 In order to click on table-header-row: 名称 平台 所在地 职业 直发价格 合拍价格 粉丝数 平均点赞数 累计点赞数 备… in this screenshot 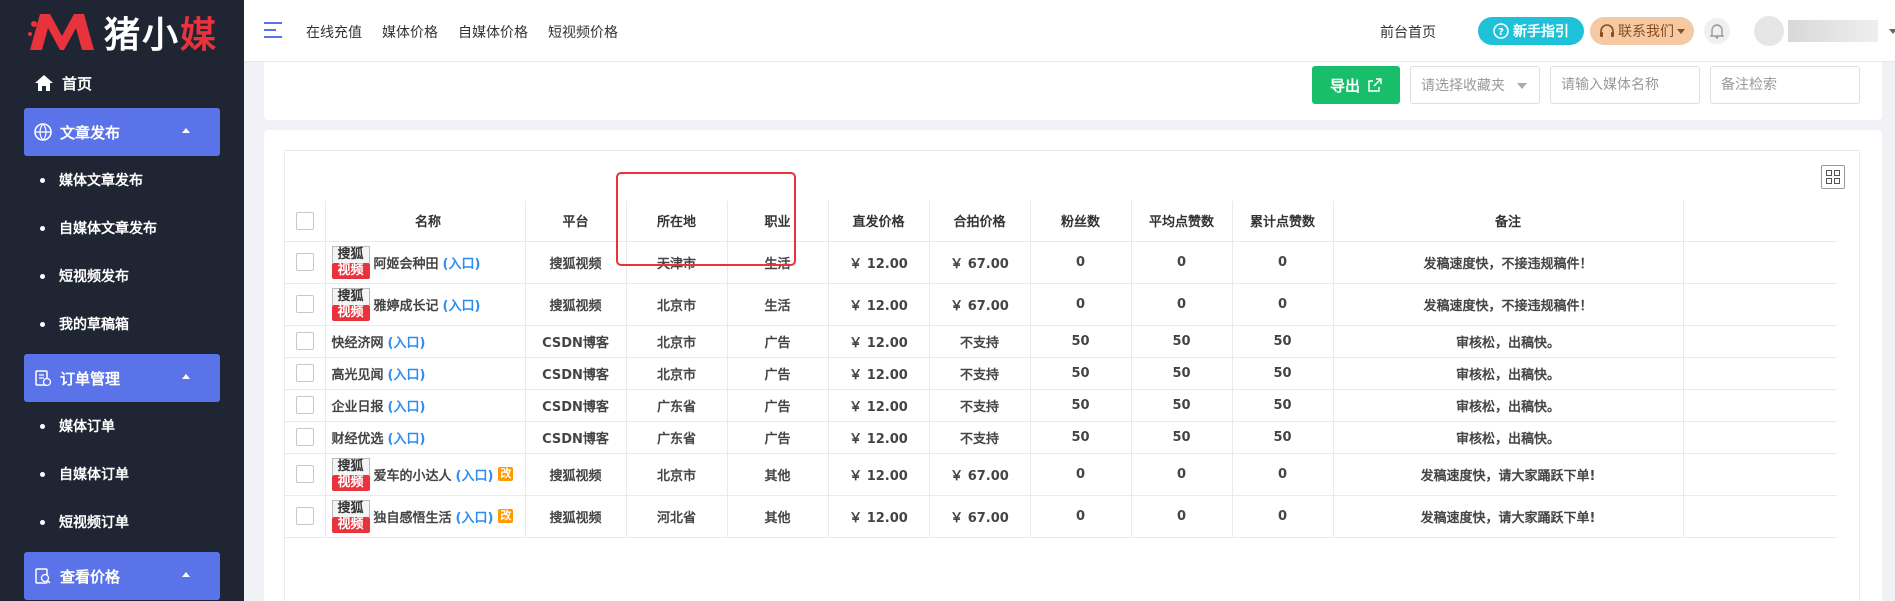, I will do `click(1061, 221)`.